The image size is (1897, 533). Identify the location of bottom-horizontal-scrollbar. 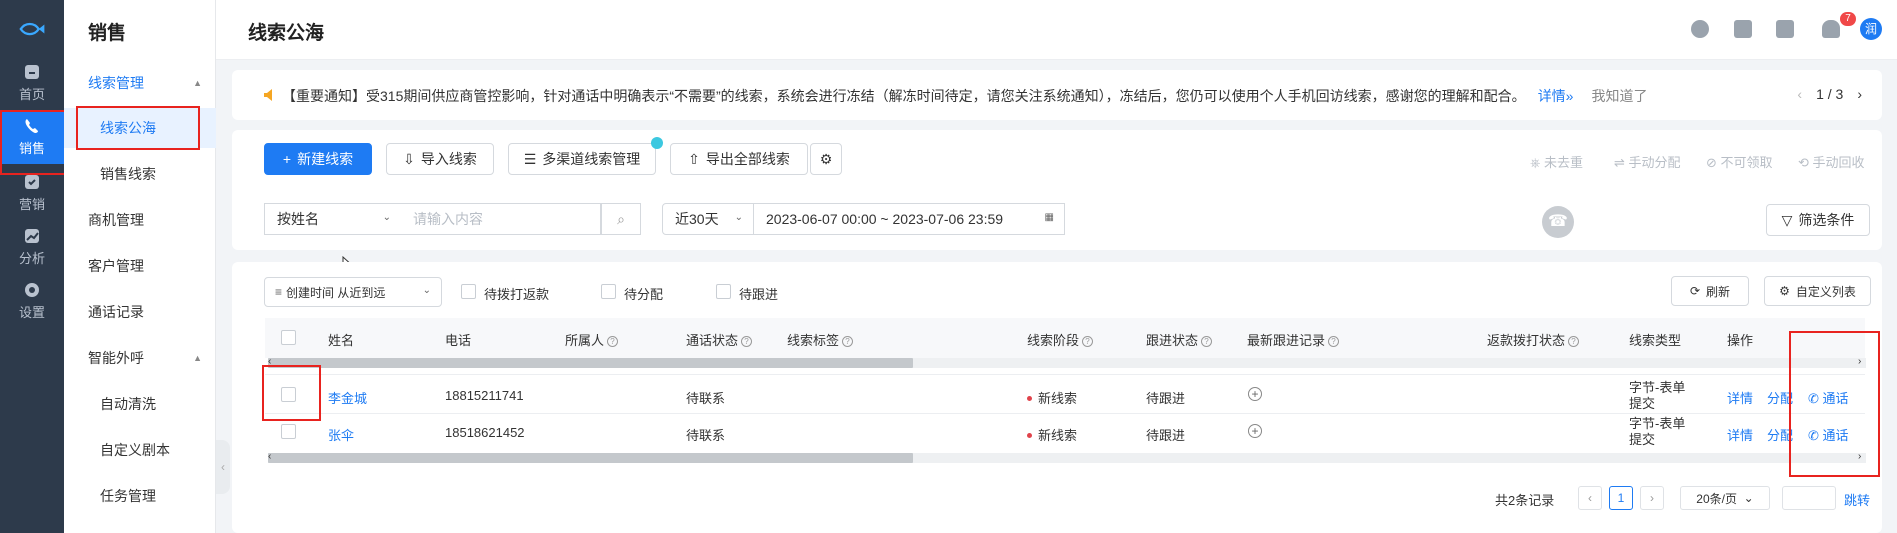
(1067, 458).